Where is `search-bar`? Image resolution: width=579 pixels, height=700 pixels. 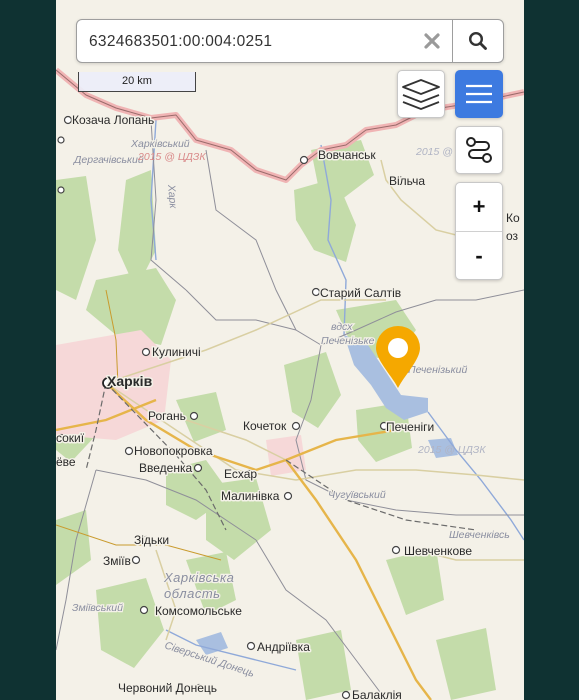 search-bar is located at coordinates (290, 41).